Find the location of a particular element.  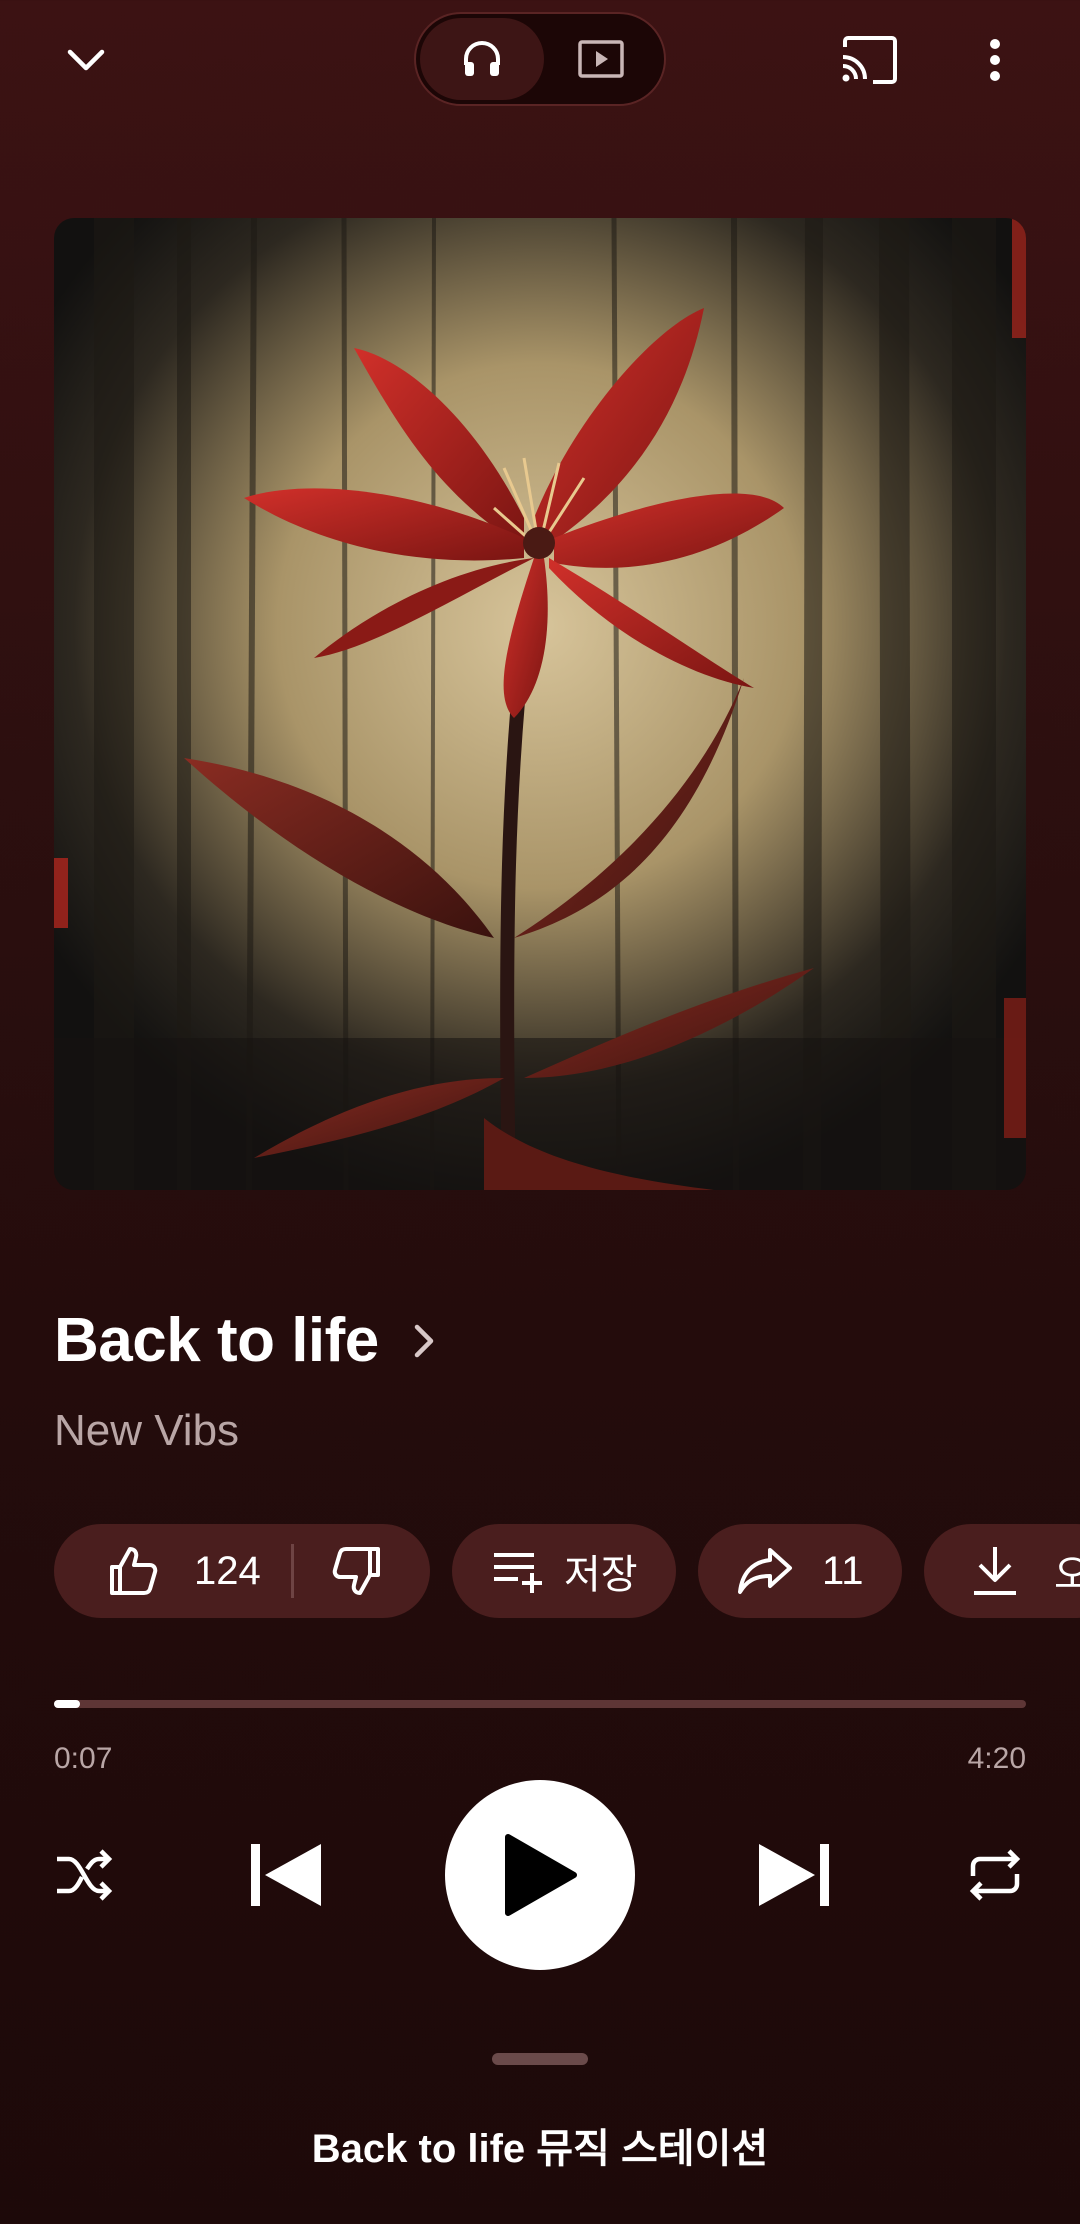

like-button: 124 is located at coordinates (157, 1571).